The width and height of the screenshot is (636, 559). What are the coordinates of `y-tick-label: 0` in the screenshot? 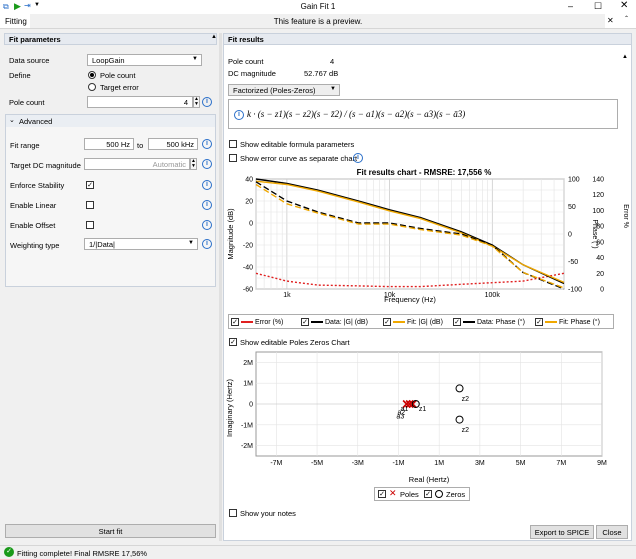 It's located at (251, 224).